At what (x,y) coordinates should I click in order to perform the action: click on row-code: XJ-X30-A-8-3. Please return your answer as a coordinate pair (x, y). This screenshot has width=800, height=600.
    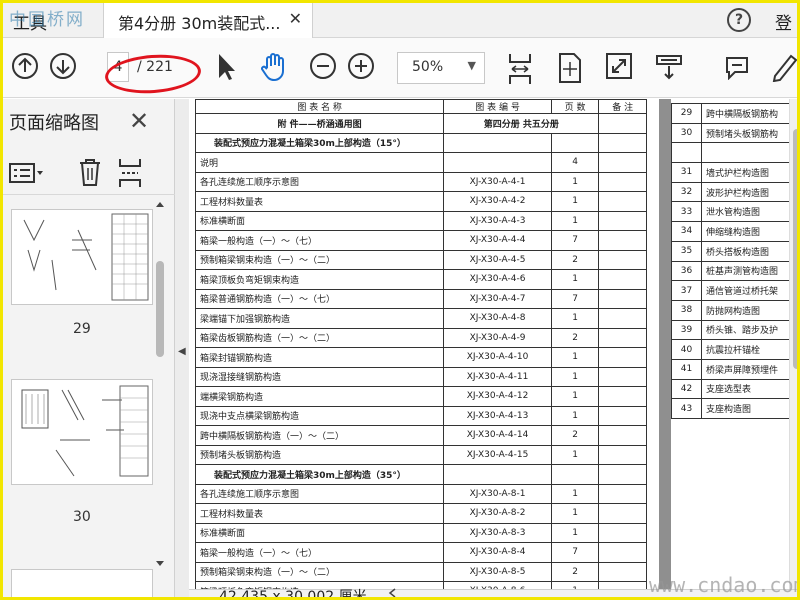
    Looking at the image, I should click on (497, 532).